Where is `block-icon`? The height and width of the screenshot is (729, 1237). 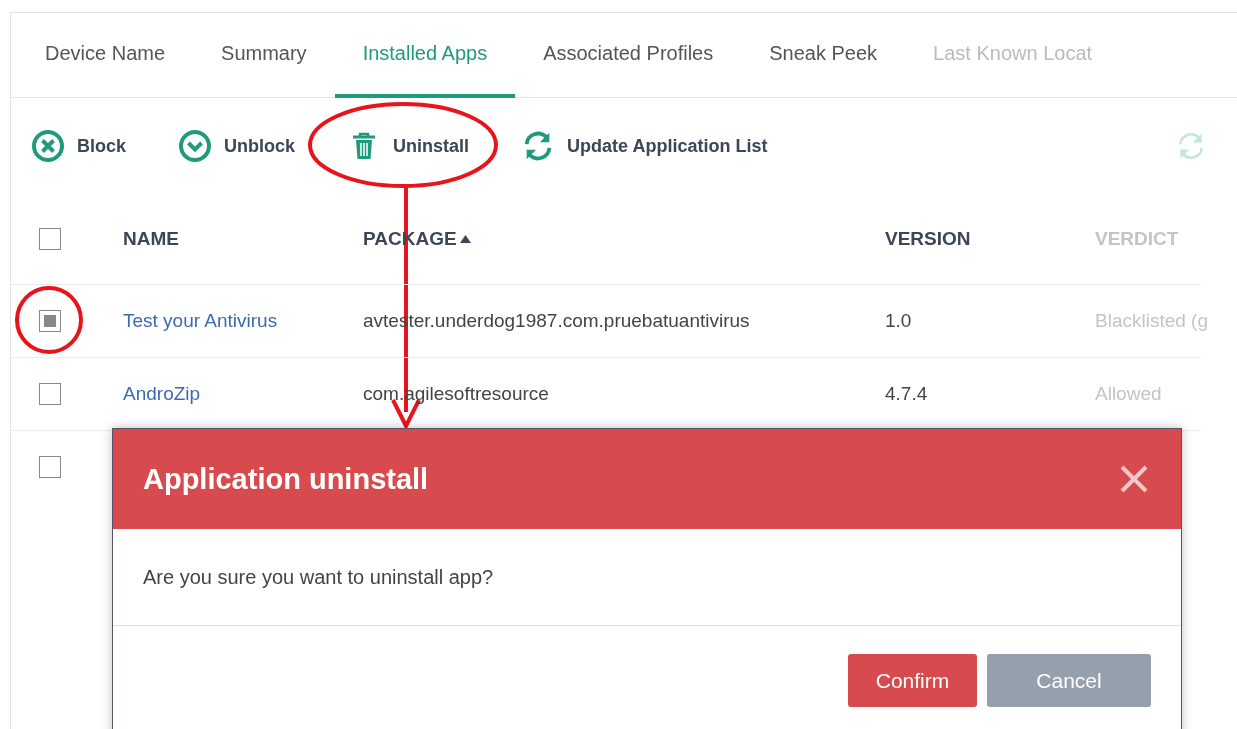 block-icon is located at coordinates (48, 146).